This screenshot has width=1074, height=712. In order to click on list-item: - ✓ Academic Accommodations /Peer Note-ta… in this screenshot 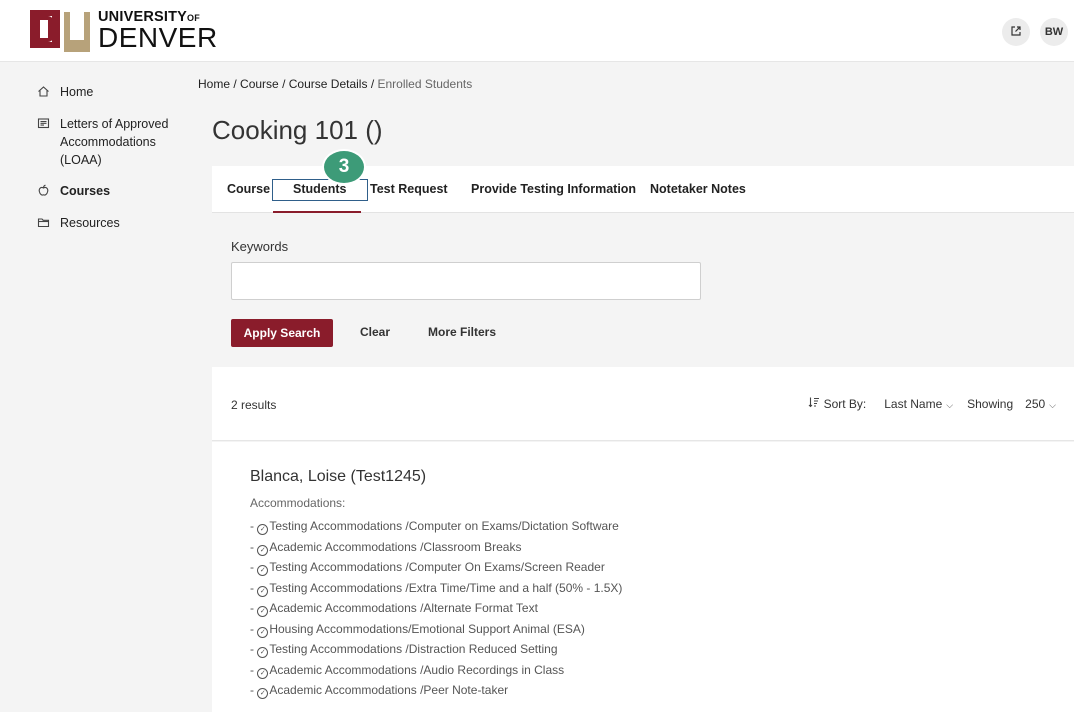, I will do `click(379, 691)`.